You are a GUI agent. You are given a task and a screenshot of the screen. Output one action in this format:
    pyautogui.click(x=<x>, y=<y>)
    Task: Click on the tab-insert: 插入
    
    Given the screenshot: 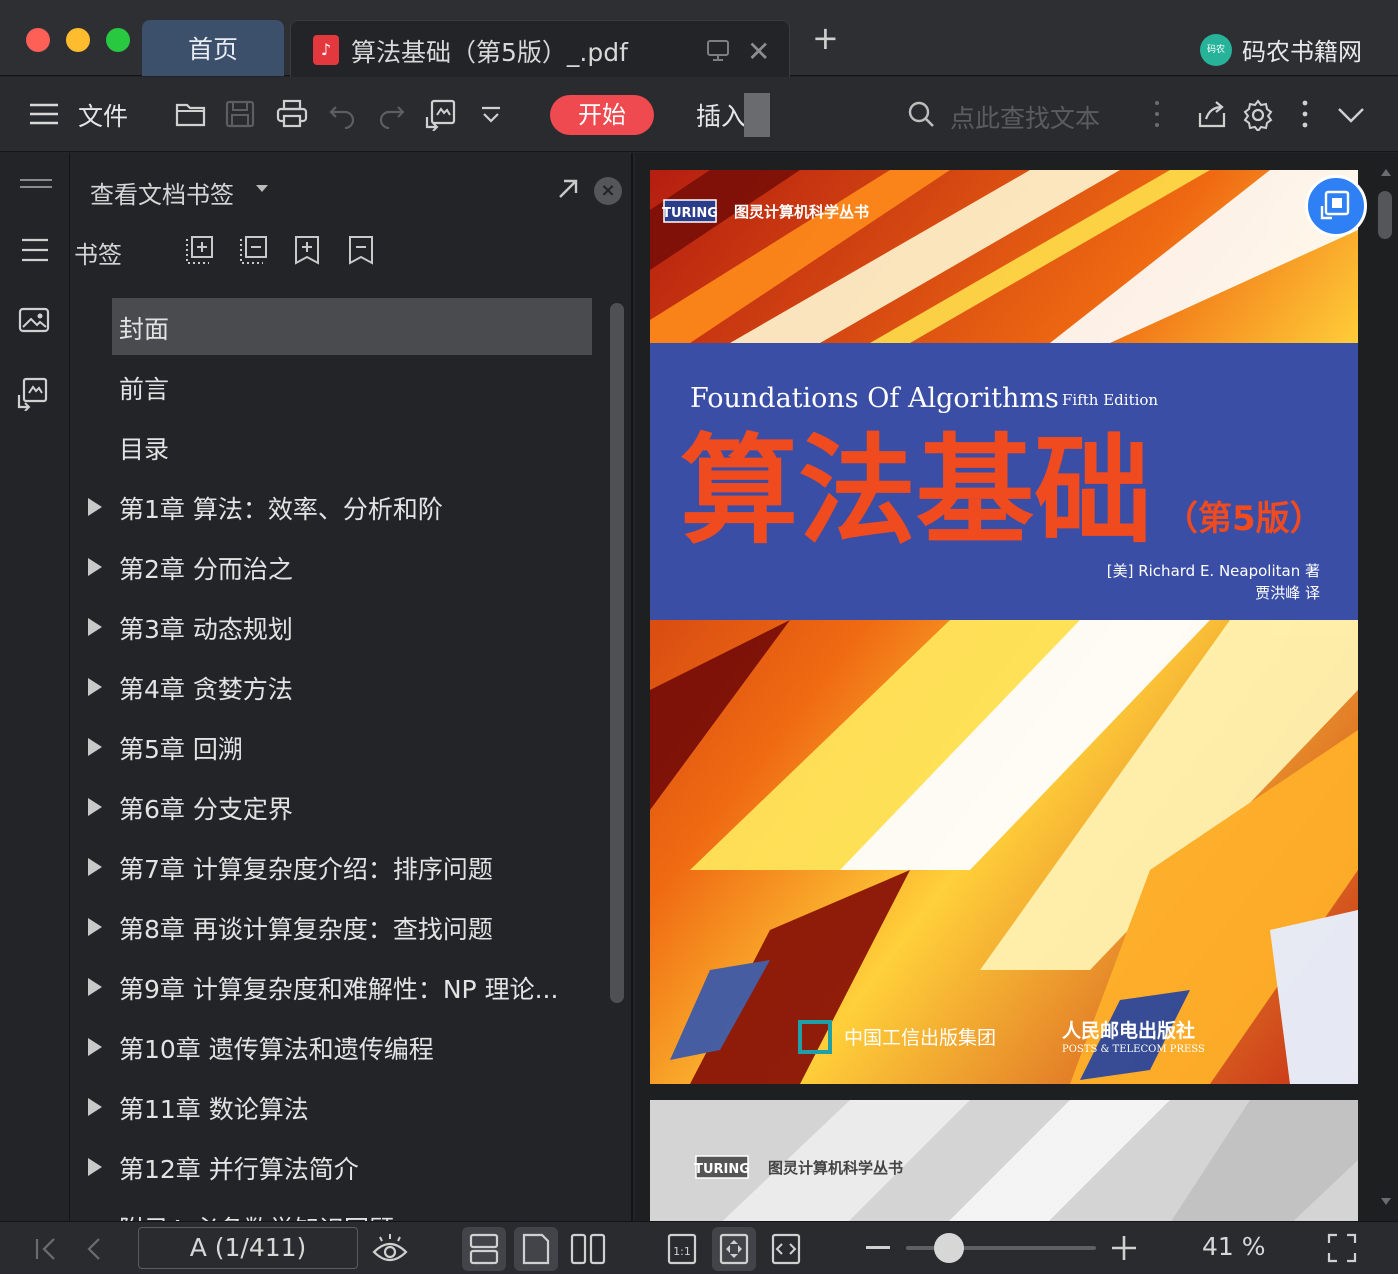 What is the action you would take?
    pyautogui.click(x=721, y=115)
    